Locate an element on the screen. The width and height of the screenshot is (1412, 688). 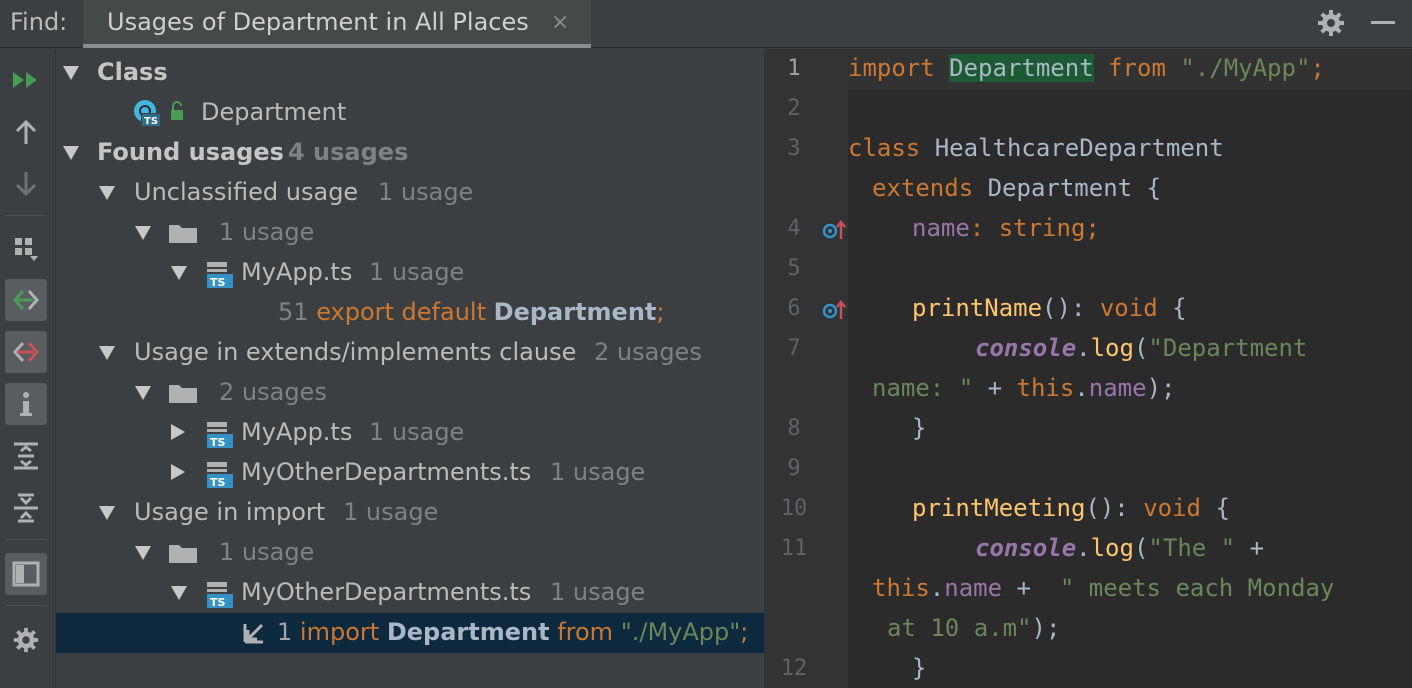
next-occurrence-icon is located at coordinates (26, 184).